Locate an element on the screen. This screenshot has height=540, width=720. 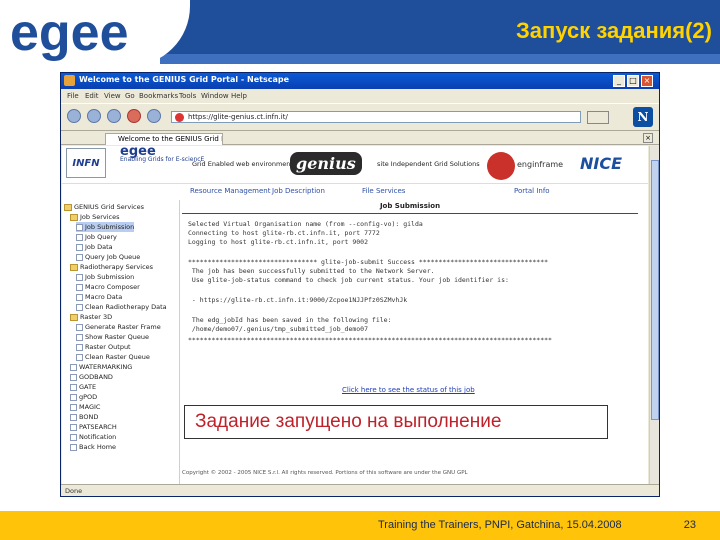
tree-item-job-services: Job Services is located at coordinates (95, 217).